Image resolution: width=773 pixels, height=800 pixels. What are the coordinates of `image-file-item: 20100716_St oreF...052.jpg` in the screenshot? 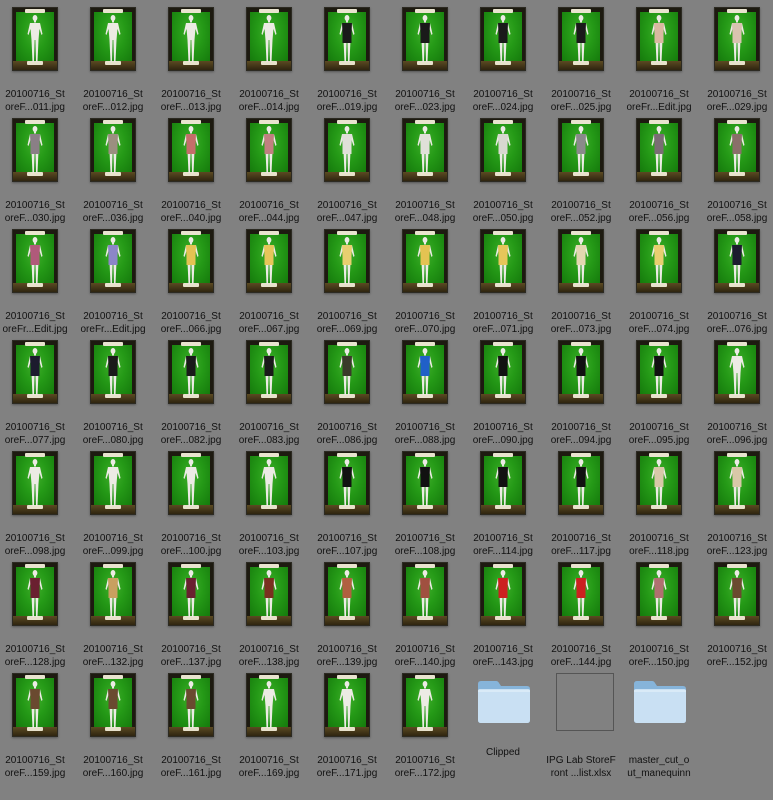 It's located at (581, 167).